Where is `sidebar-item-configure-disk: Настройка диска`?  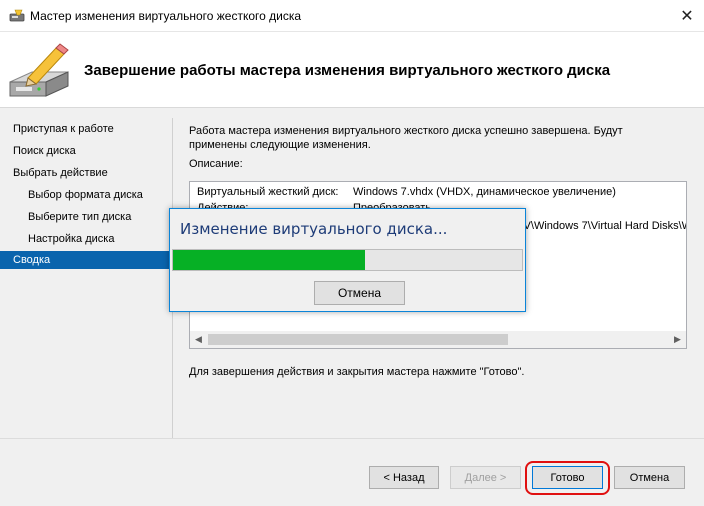
sidebar-item-configure-disk: Настройка диска is located at coordinates (84, 239).